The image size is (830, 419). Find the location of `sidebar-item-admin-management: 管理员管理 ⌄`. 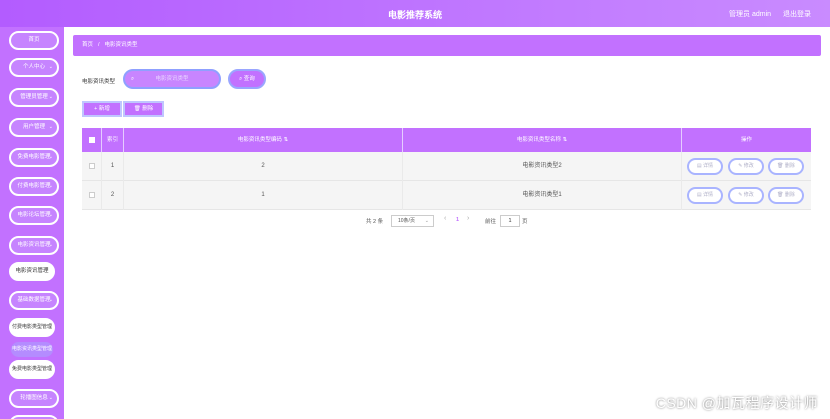

sidebar-item-admin-management: 管理员管理 ⌄ is located at coordinates (34, 97).